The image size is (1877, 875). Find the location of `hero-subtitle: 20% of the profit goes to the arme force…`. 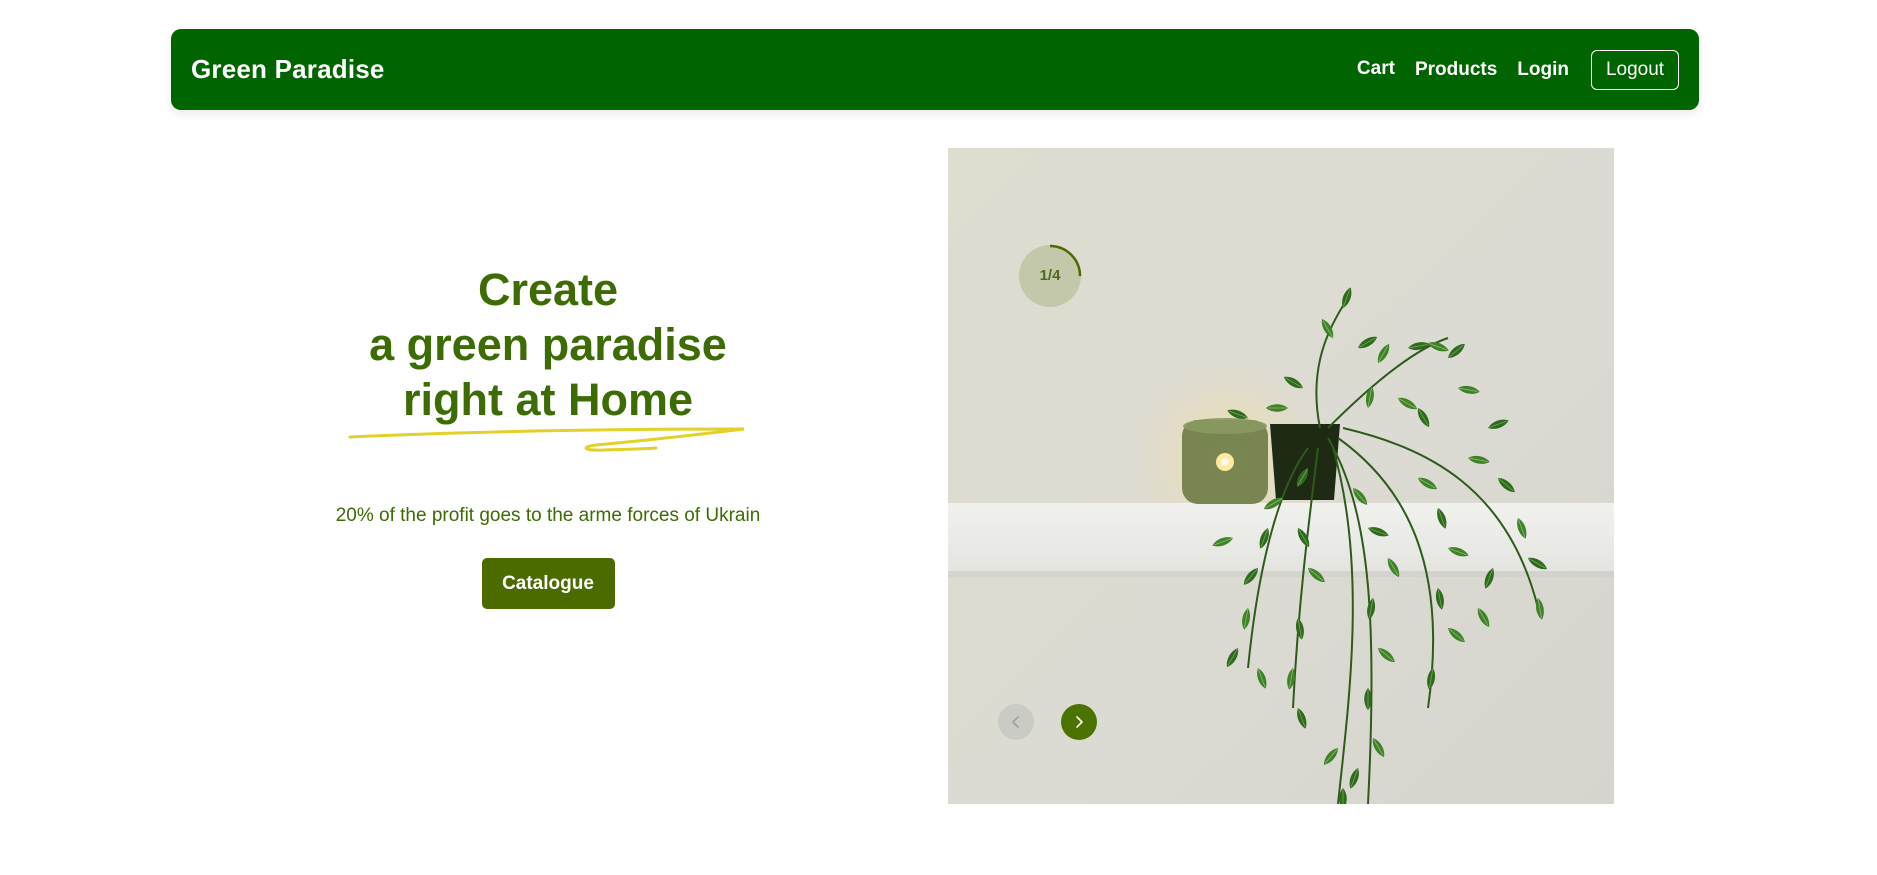

hero-subtitle: 20% of the profit goes to the arme force… is located at coordinates (548, 515).